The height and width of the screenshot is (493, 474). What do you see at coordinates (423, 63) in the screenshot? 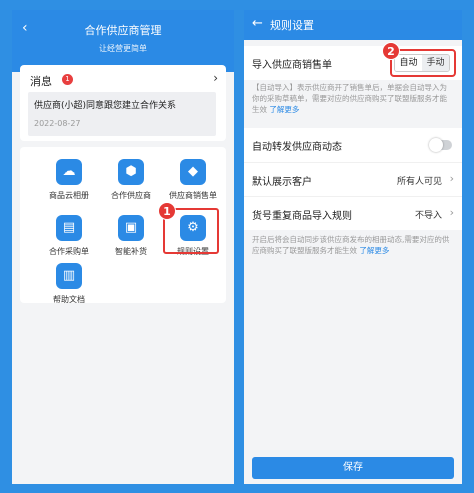
I see `highlight-import-toggle` at bounding box center [423, 63].